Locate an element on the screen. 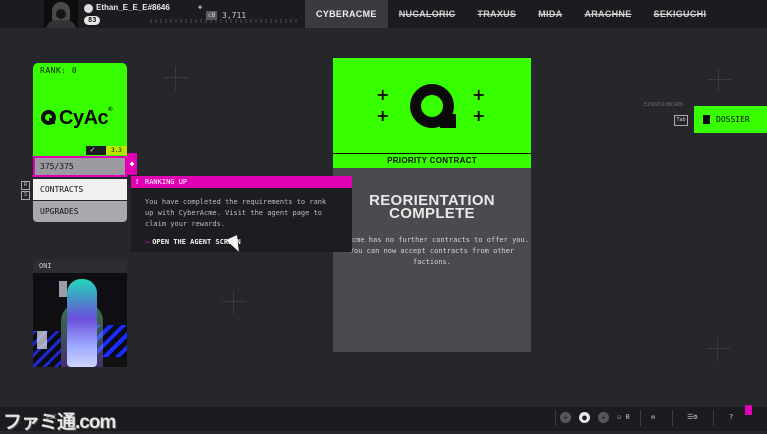  rank-card: RANK: 0 CyAc® is located at coordinates (80, 110).